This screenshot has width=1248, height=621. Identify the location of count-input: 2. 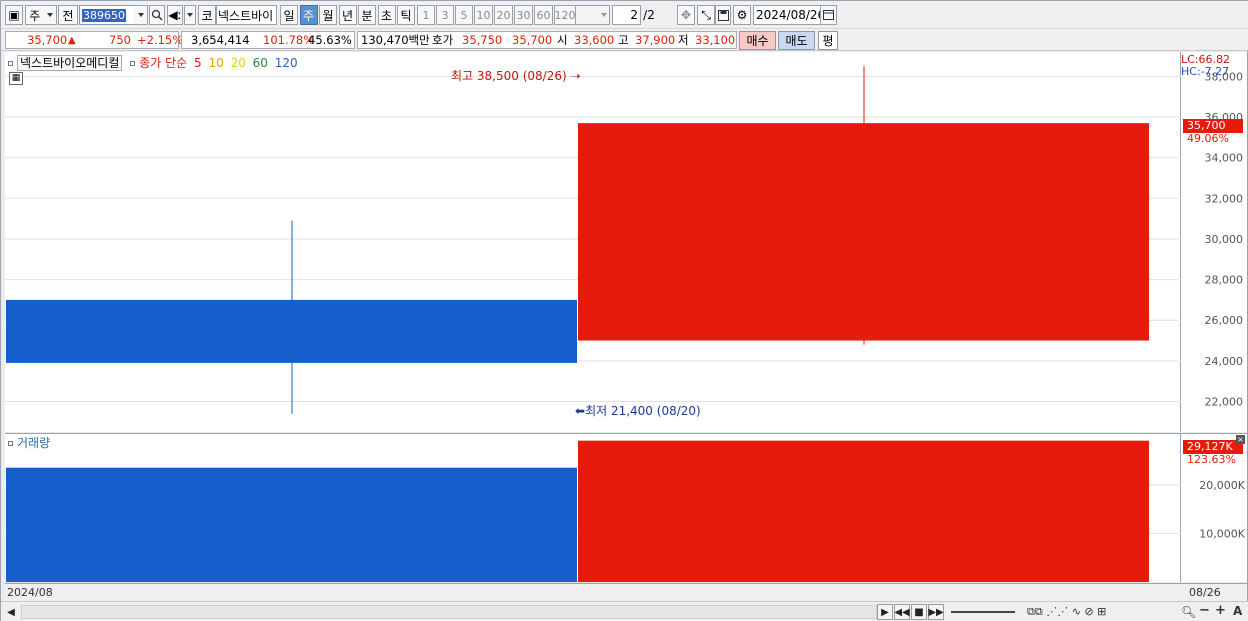
(626, 15).